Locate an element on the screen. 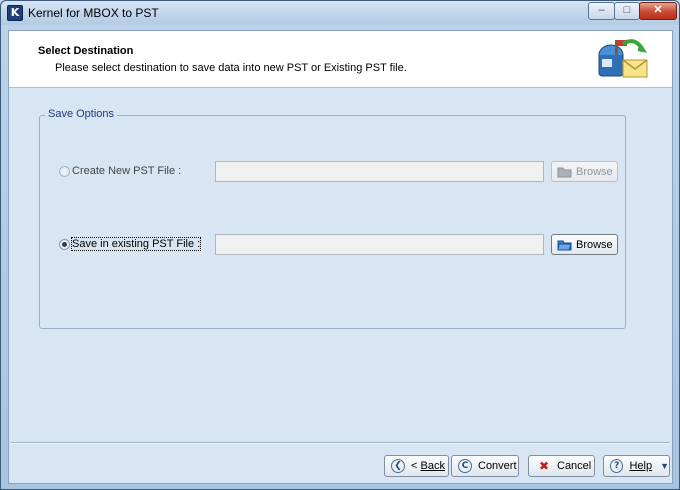  convert-button: C Convert is located at coordinates (485, 466).